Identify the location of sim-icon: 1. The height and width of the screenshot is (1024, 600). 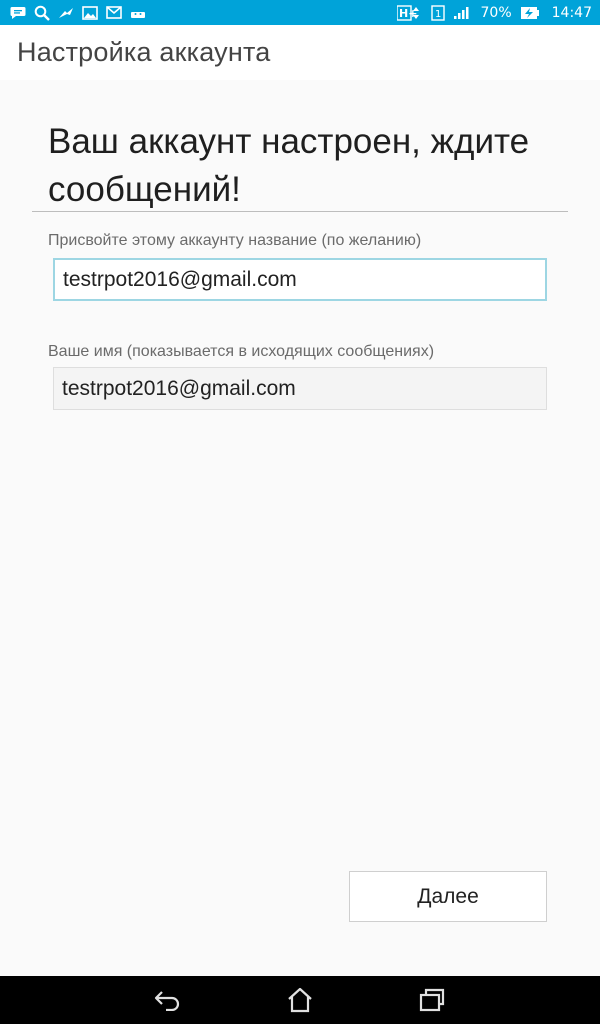
(437, 12).